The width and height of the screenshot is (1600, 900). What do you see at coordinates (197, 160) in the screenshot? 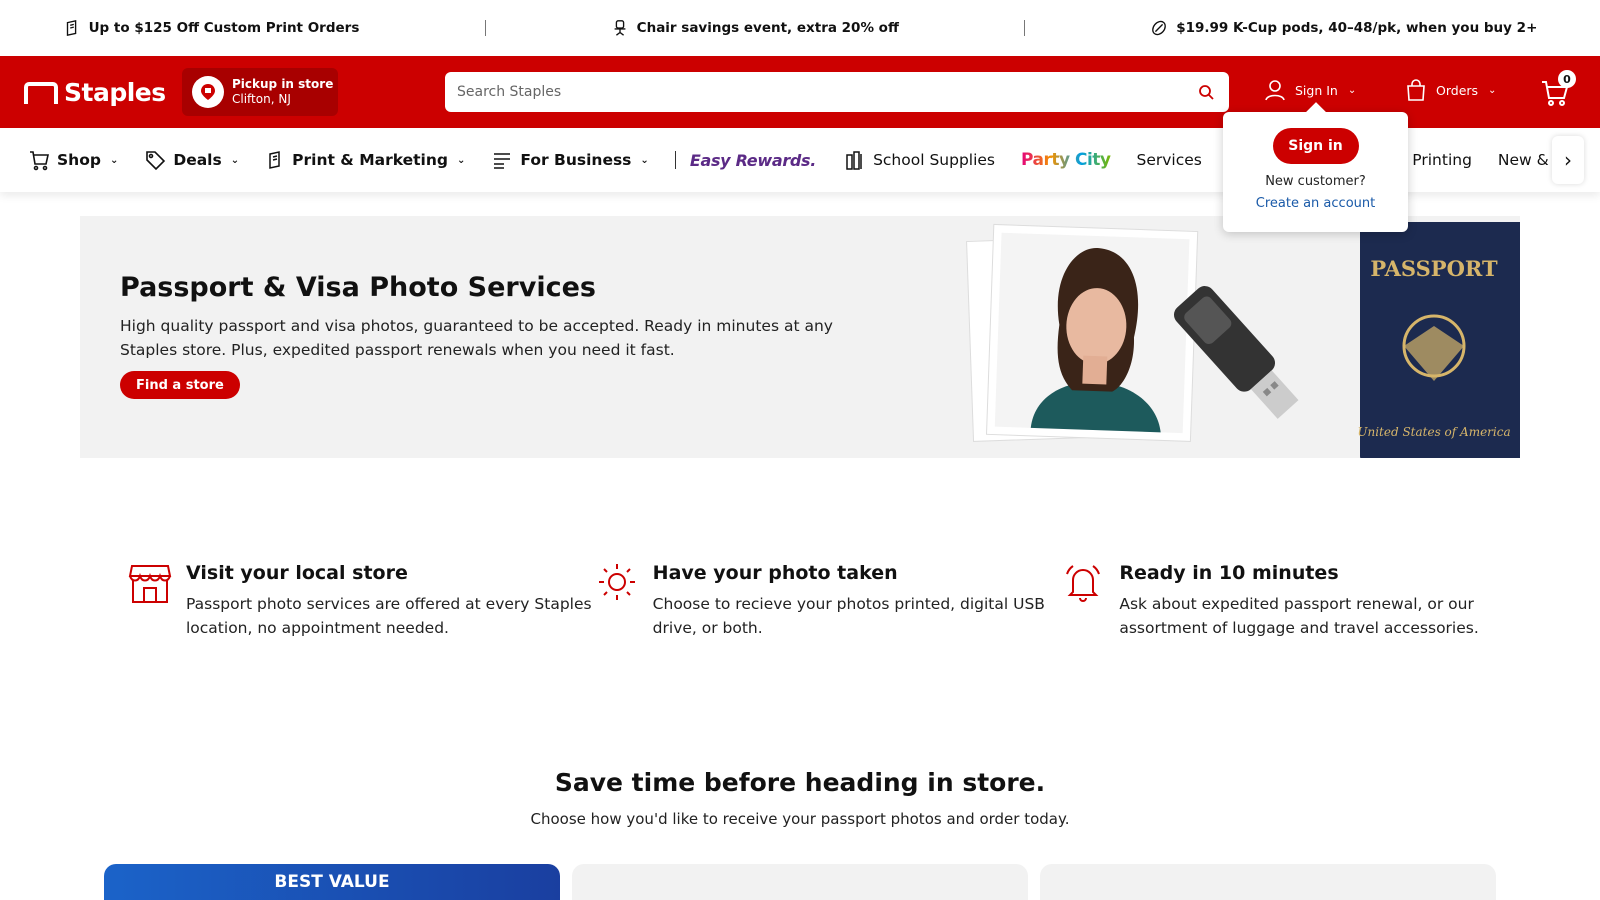
I see `nav-deals-label: Deals` at bounding box center [197, 160].